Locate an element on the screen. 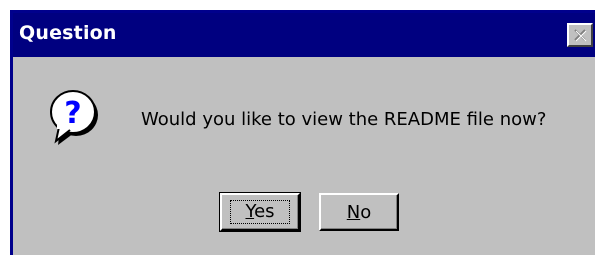 Image resolution: width=595 pixels, height=255 pixels. no-button: No is located at coordinates (359, 212).